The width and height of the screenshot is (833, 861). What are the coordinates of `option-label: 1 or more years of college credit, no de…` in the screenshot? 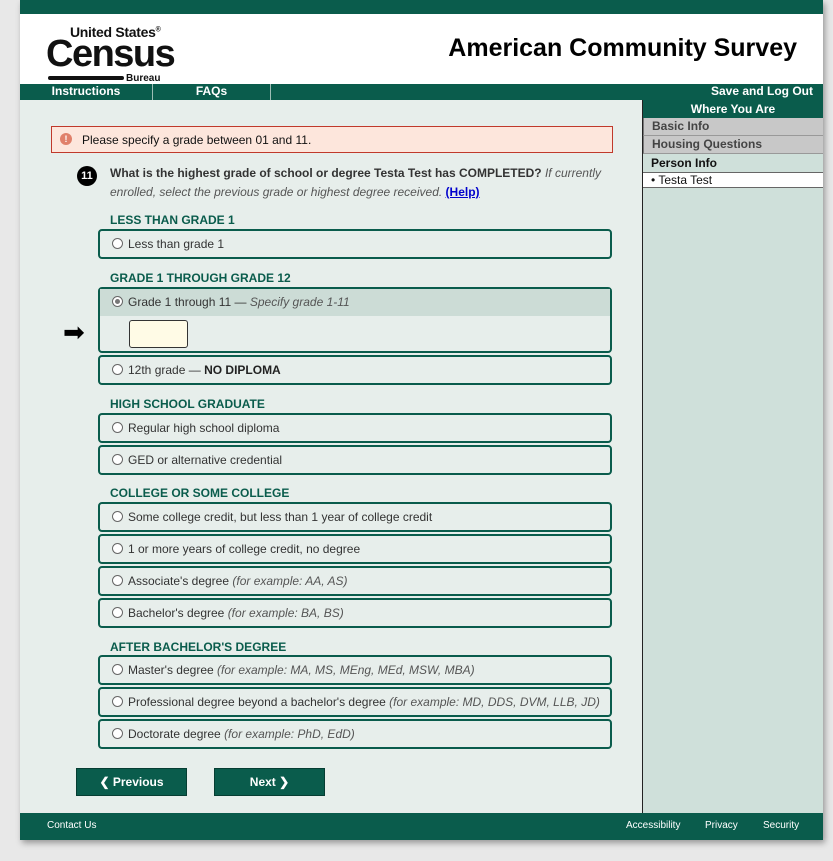 It's located at (244, 549).